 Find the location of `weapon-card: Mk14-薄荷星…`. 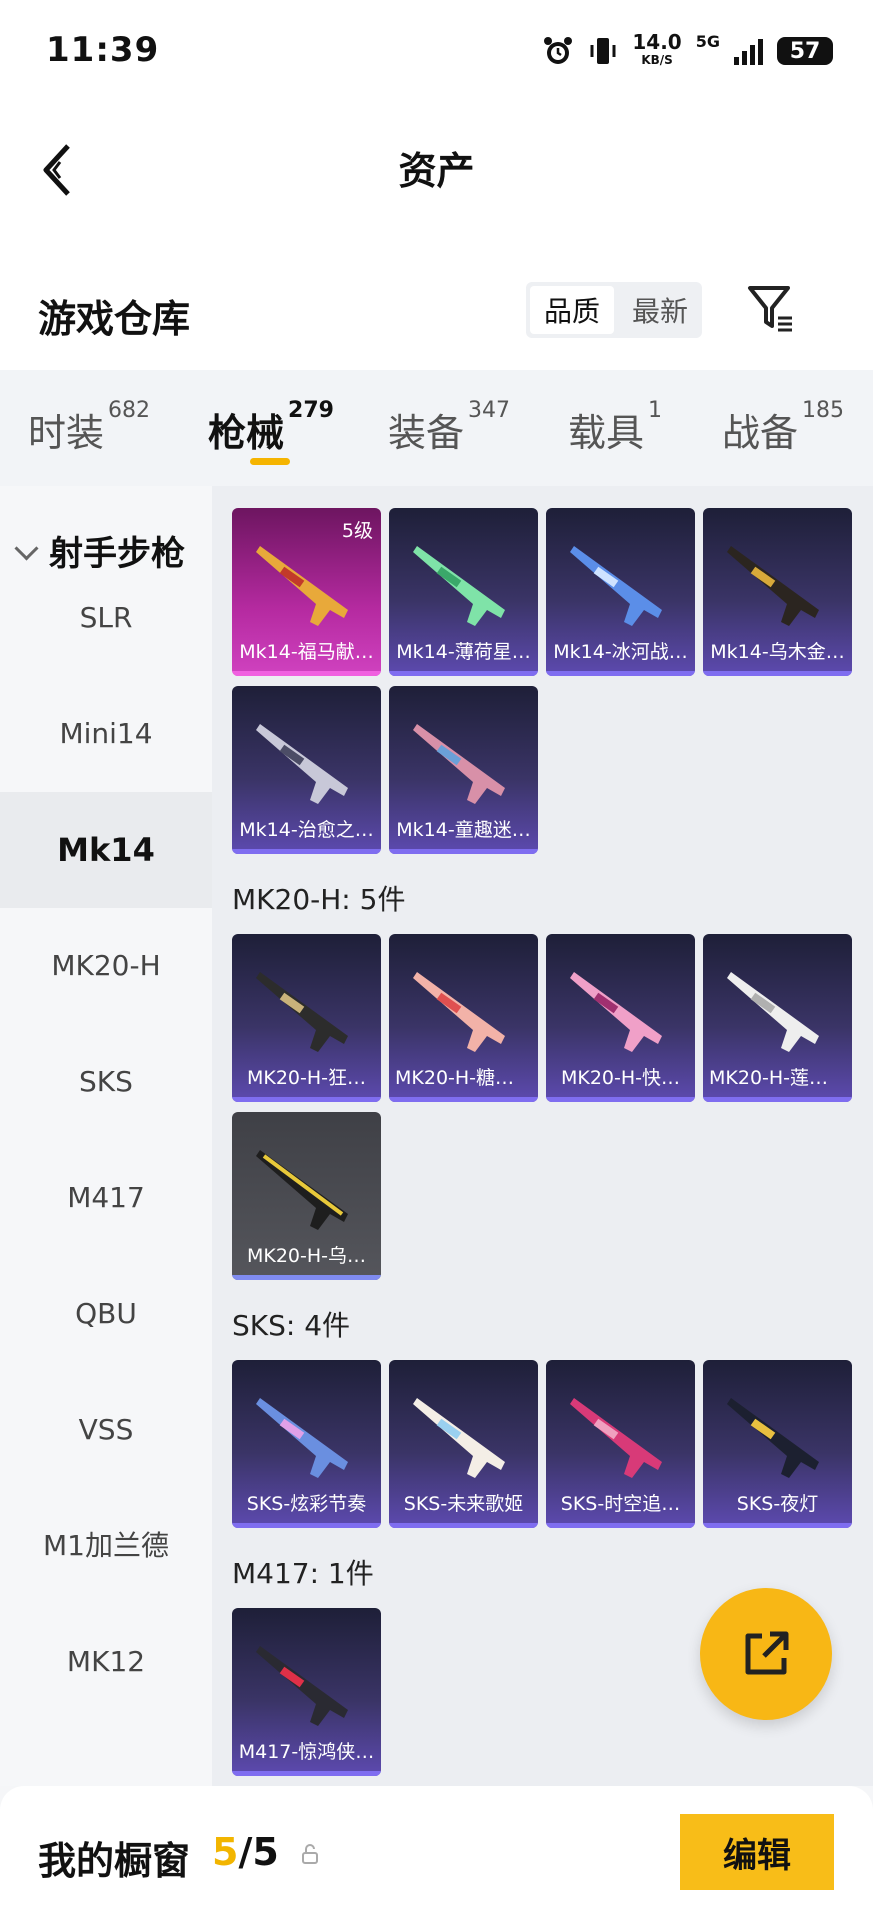

weapon-card: Mk14-薄荷星… is located at coordinates (463, 592).